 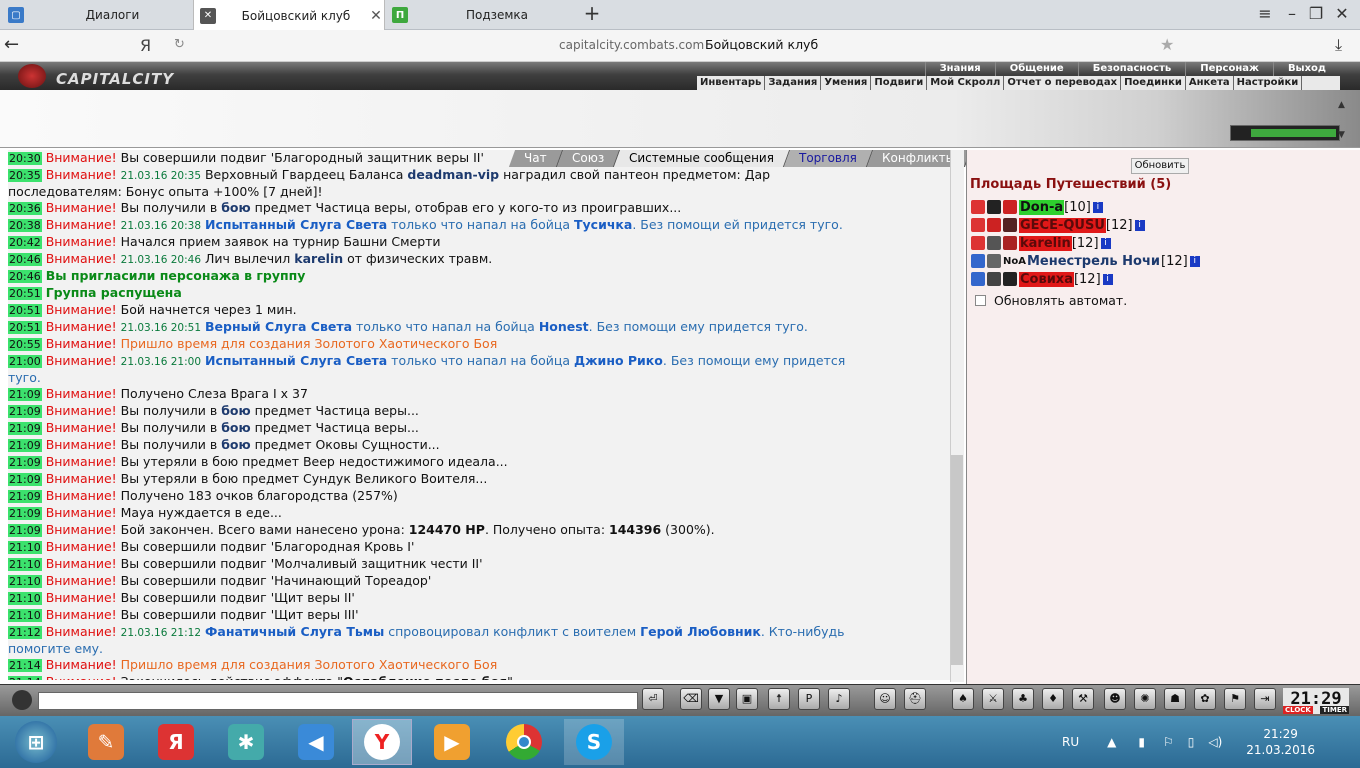 I want to click on nav-communication: Общение, so click(x=1036, y=69).